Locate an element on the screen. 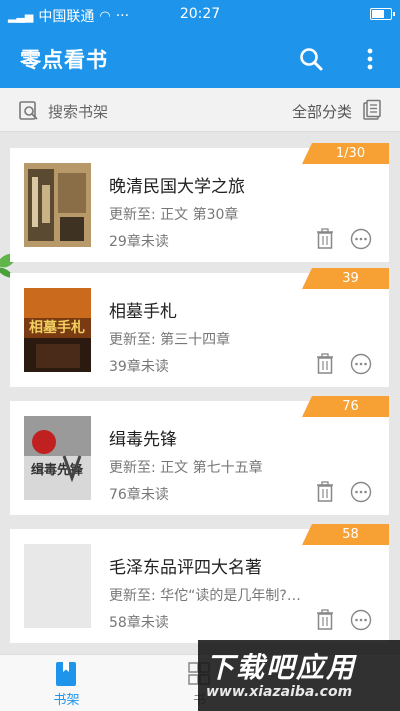  app-title: 零点看书 is located at coordinates (64, 60).